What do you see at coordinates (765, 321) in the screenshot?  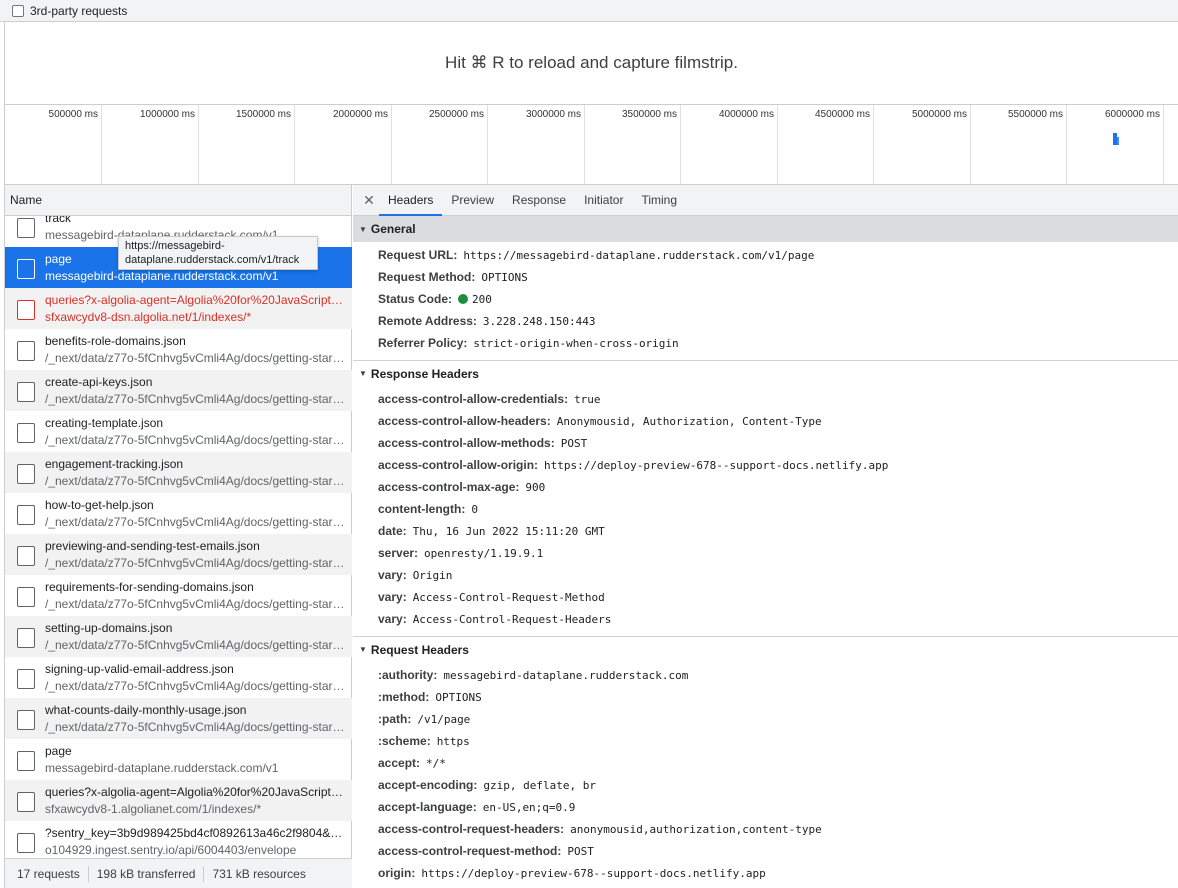 I see `header-row: Remote Address: 3.228.248.150:443` at bounding box center [765, 321].